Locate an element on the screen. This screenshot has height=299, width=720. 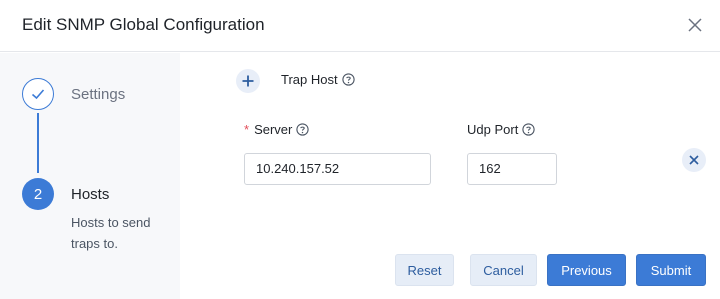
x-icon is located at coordinates (694, 160).